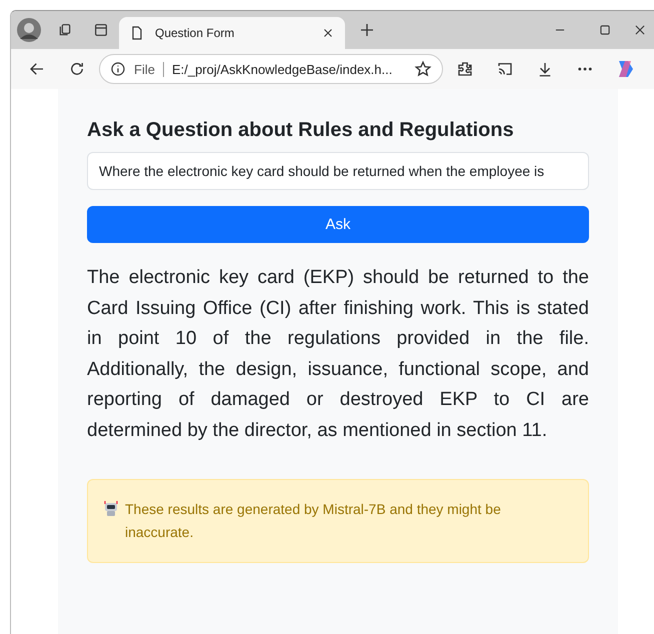 The image size is (654, 634). I want to click on star-icon, so click(423, 69).